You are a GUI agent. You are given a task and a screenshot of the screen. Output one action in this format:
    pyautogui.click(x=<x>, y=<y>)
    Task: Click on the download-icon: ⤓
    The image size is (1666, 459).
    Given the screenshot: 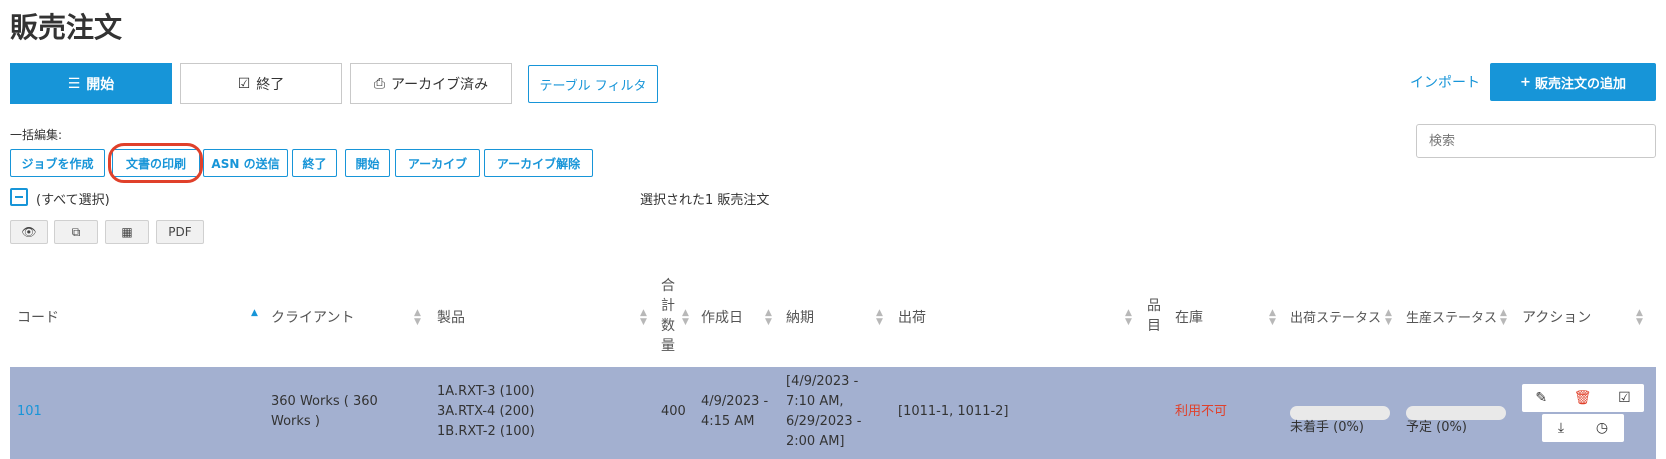 What is the action you would take?
    pyautogui.click(x=1561, y=428)
    